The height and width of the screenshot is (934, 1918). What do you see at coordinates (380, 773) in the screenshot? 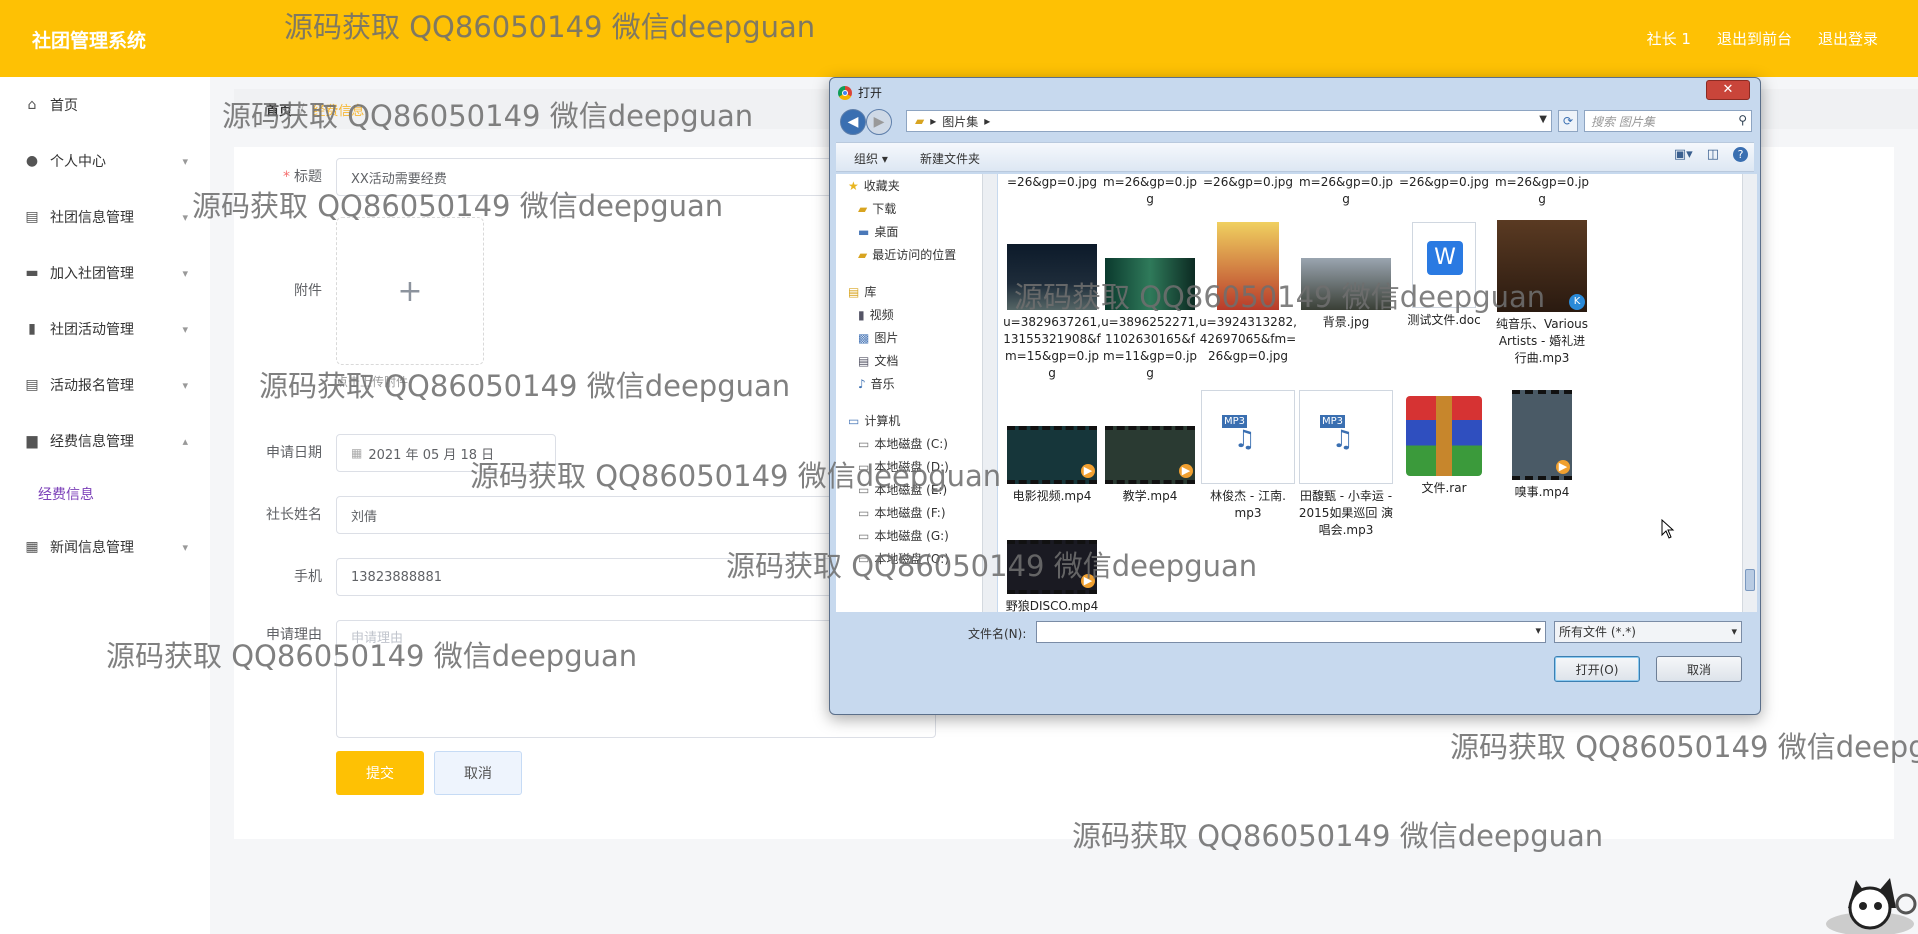
I see `submit-button: 提交` at bounding box center [380, 773].